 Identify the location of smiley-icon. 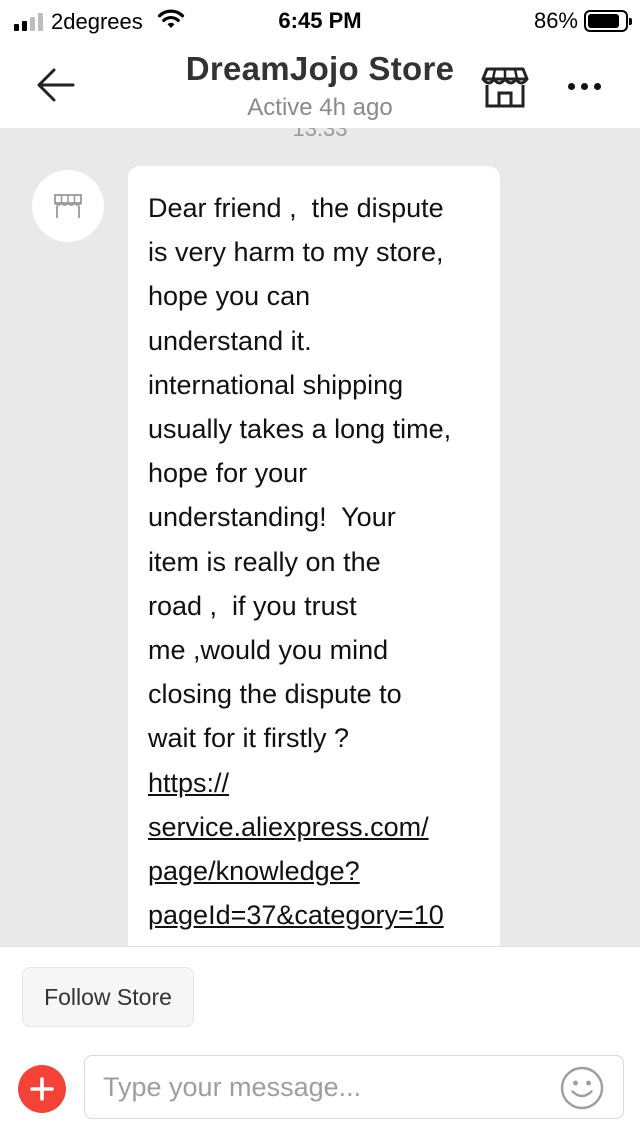
(582, 1088).